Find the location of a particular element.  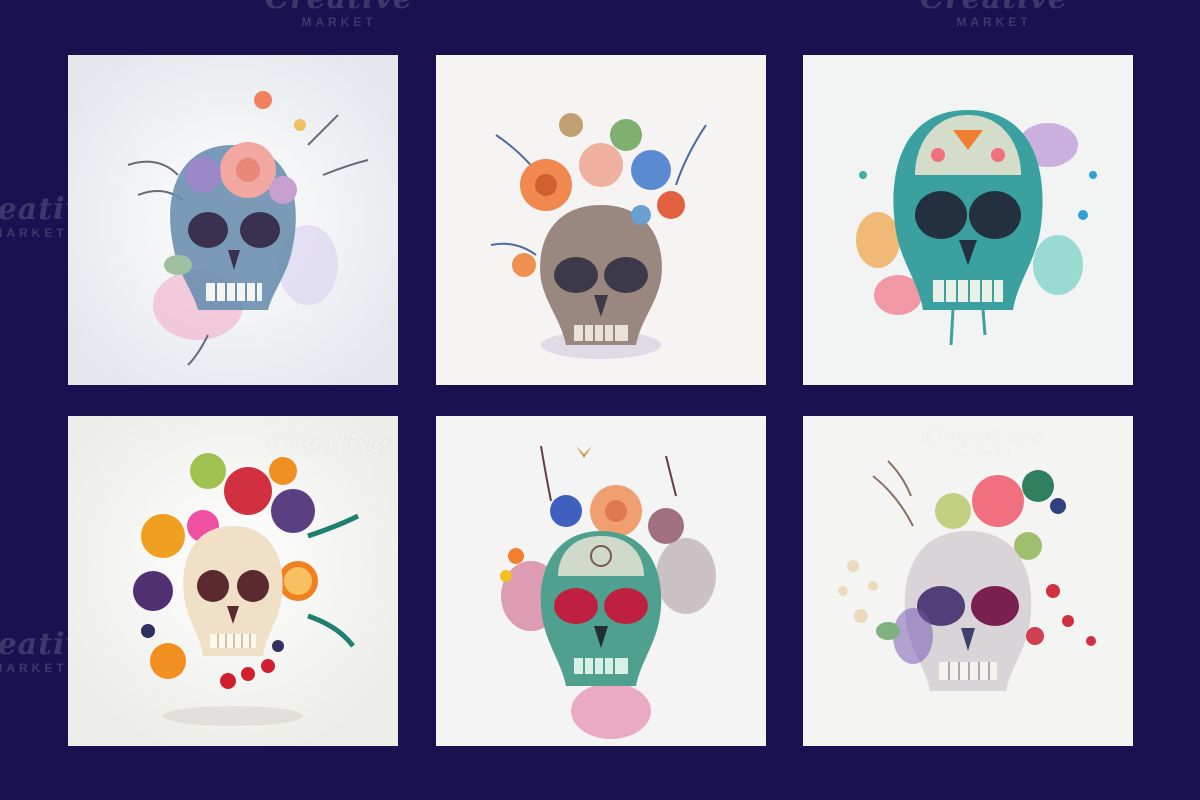

fruit-skull-illustration is located at coordinates (233, 581).